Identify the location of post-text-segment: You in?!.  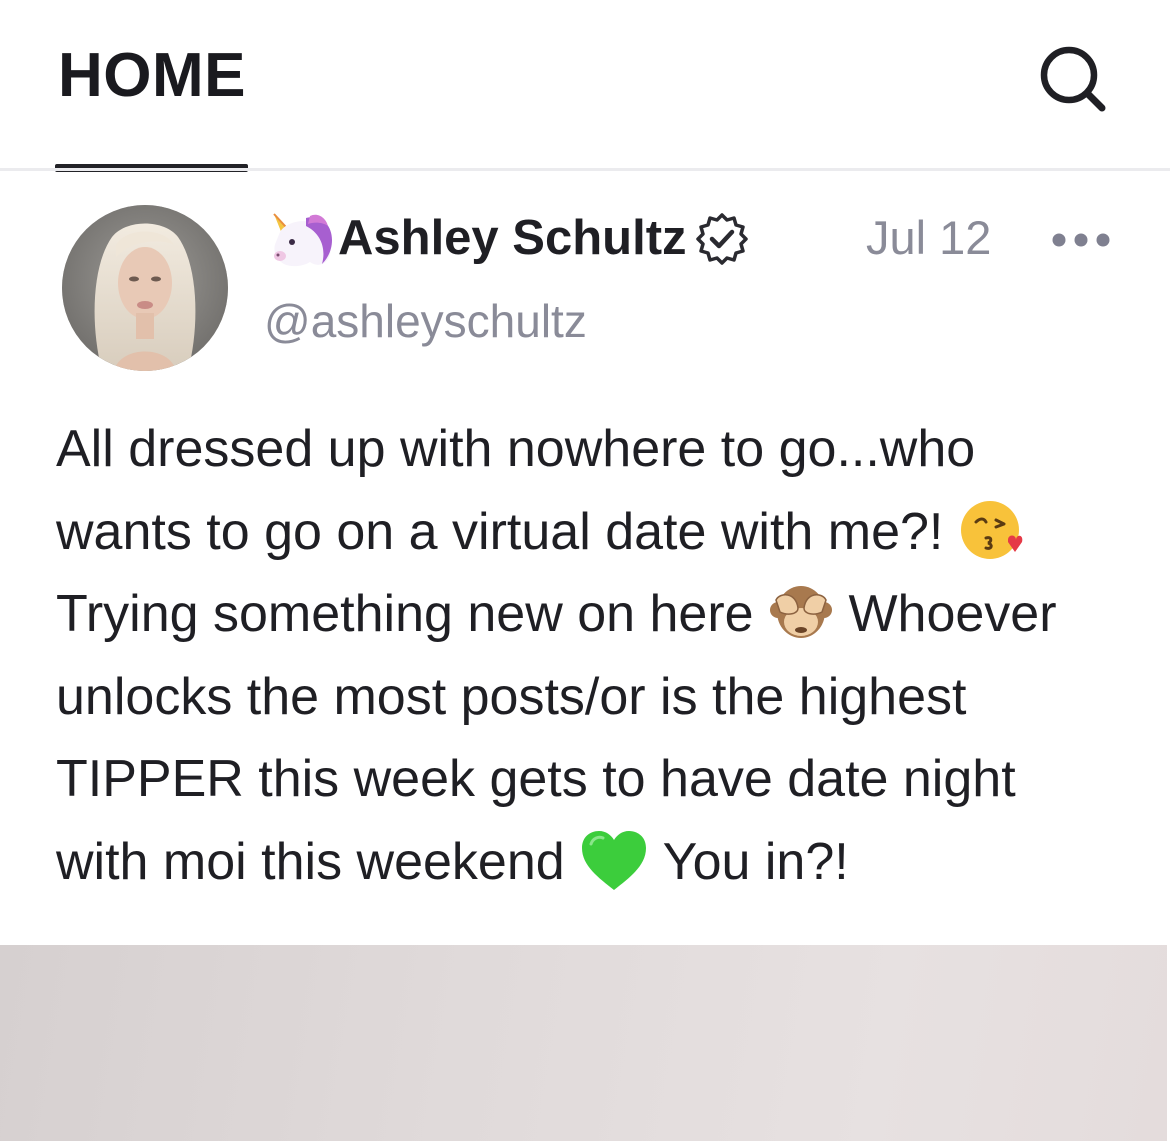
(755, 861).